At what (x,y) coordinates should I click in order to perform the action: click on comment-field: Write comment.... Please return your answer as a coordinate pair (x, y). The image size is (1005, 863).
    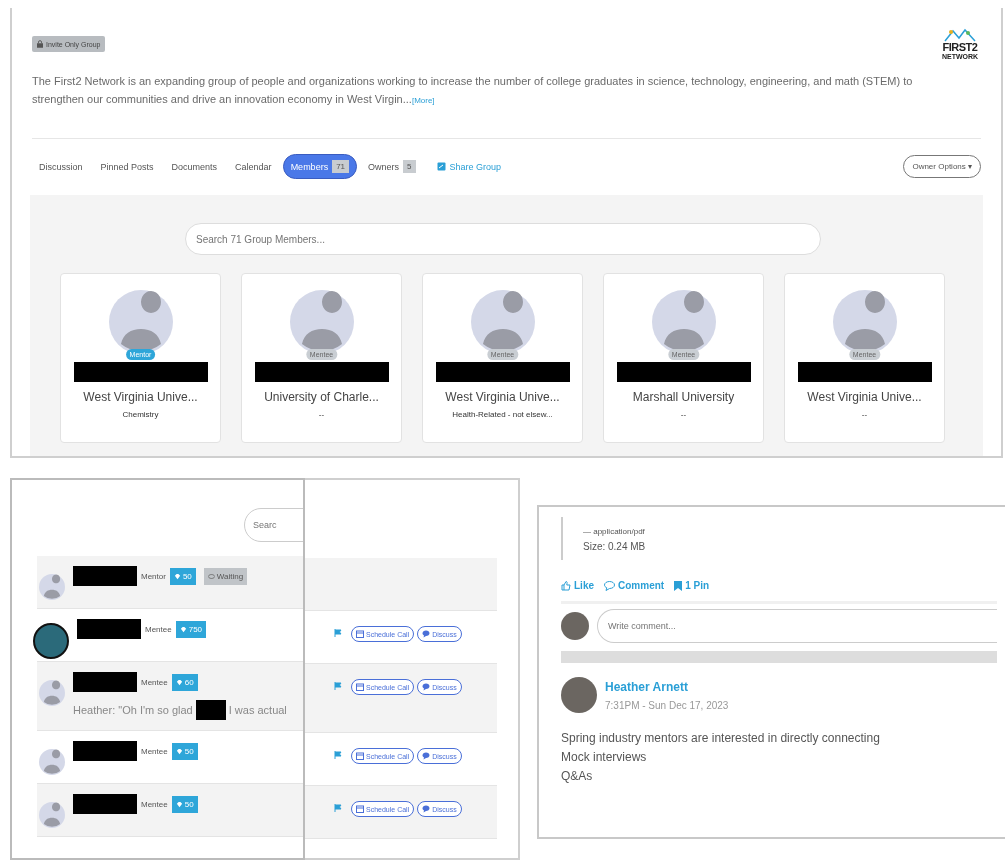
    Looking at the image, I should click on (797, 626).